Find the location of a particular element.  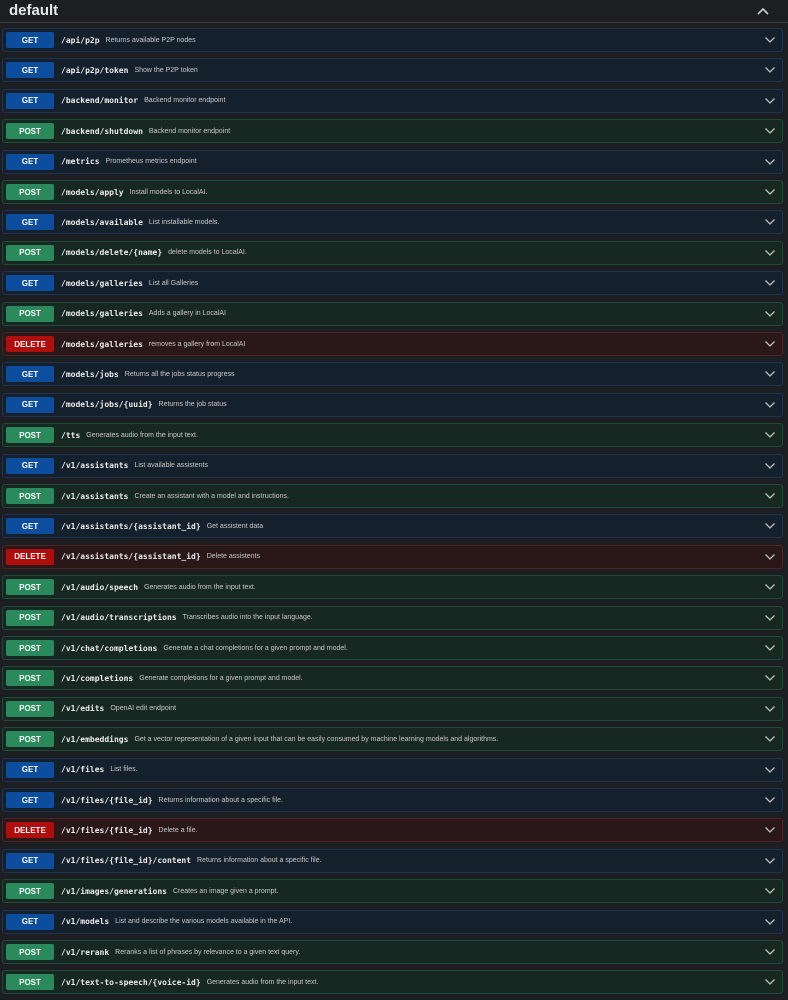

operation-description: Show the P2P token is located at coordinates (166, 70).